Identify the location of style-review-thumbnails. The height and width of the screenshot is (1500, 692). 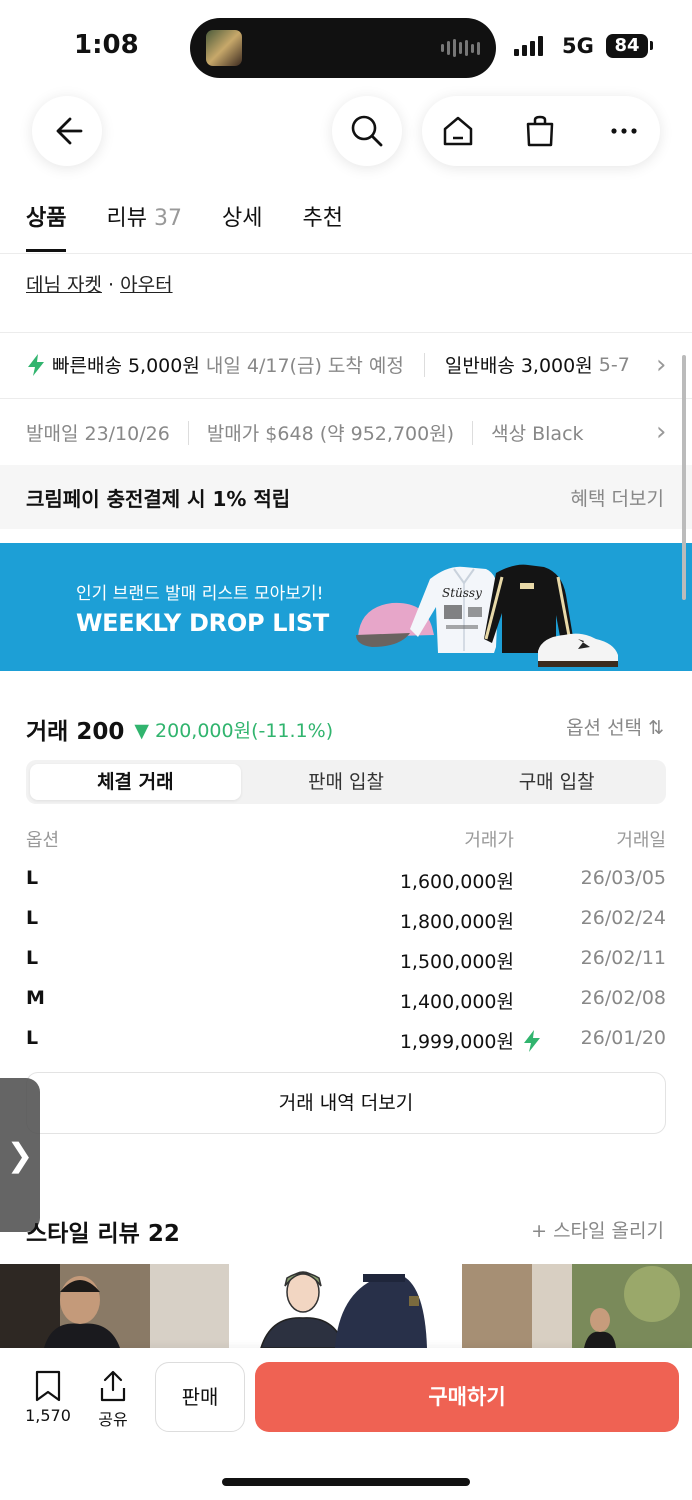
(346, 1306).